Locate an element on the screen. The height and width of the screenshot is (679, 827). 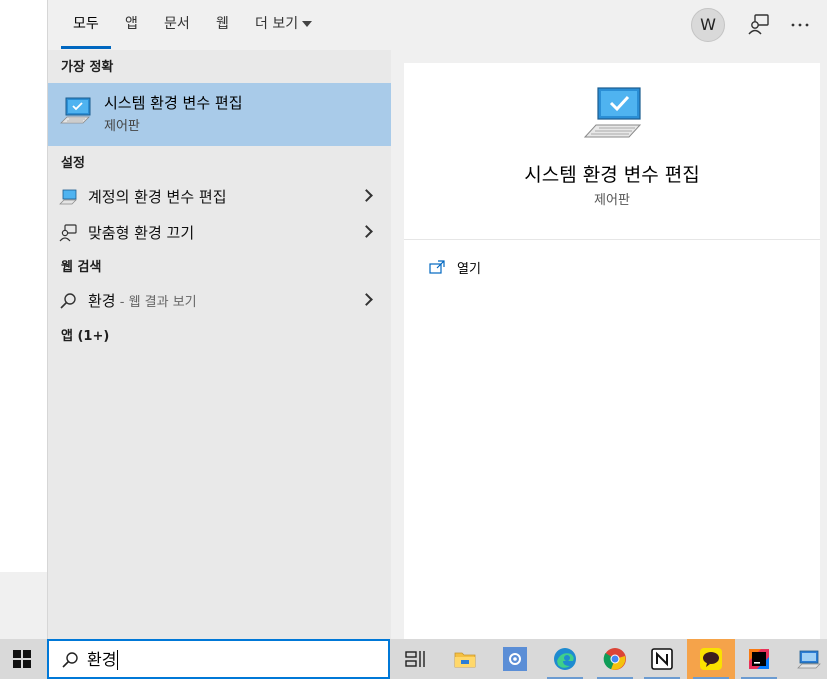
chrome-browser-icon is located at coordinates (614, 659).